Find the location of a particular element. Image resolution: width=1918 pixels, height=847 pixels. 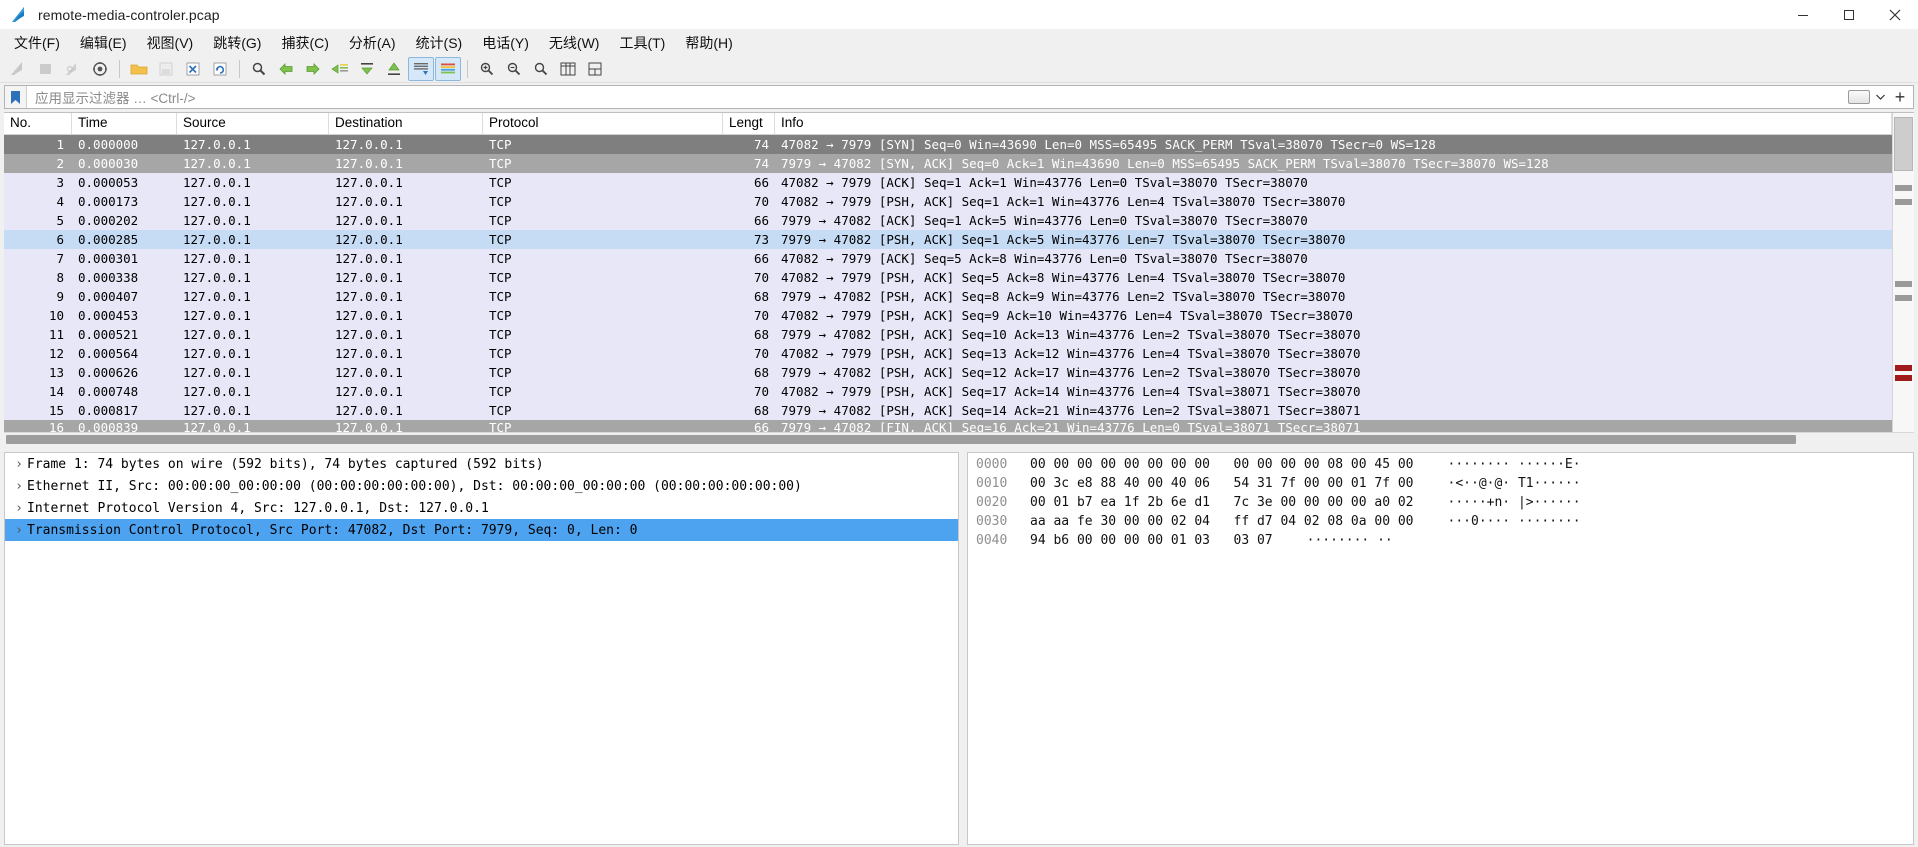

menu-go: 跳转(G) is located at coordinates (237, 43).